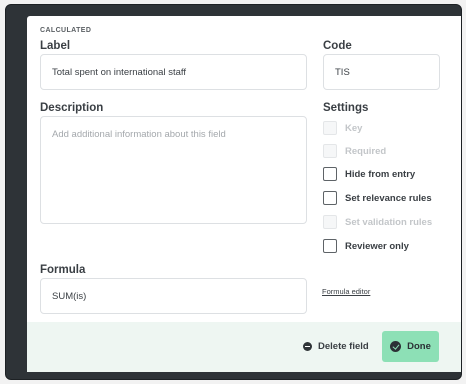 Image resolution: width=466 pixels, height=384 pixels. What do you see at coordinates (337, 46) in the screenshot?
I see `code-heading: Code` at bounding box center [337, 46].